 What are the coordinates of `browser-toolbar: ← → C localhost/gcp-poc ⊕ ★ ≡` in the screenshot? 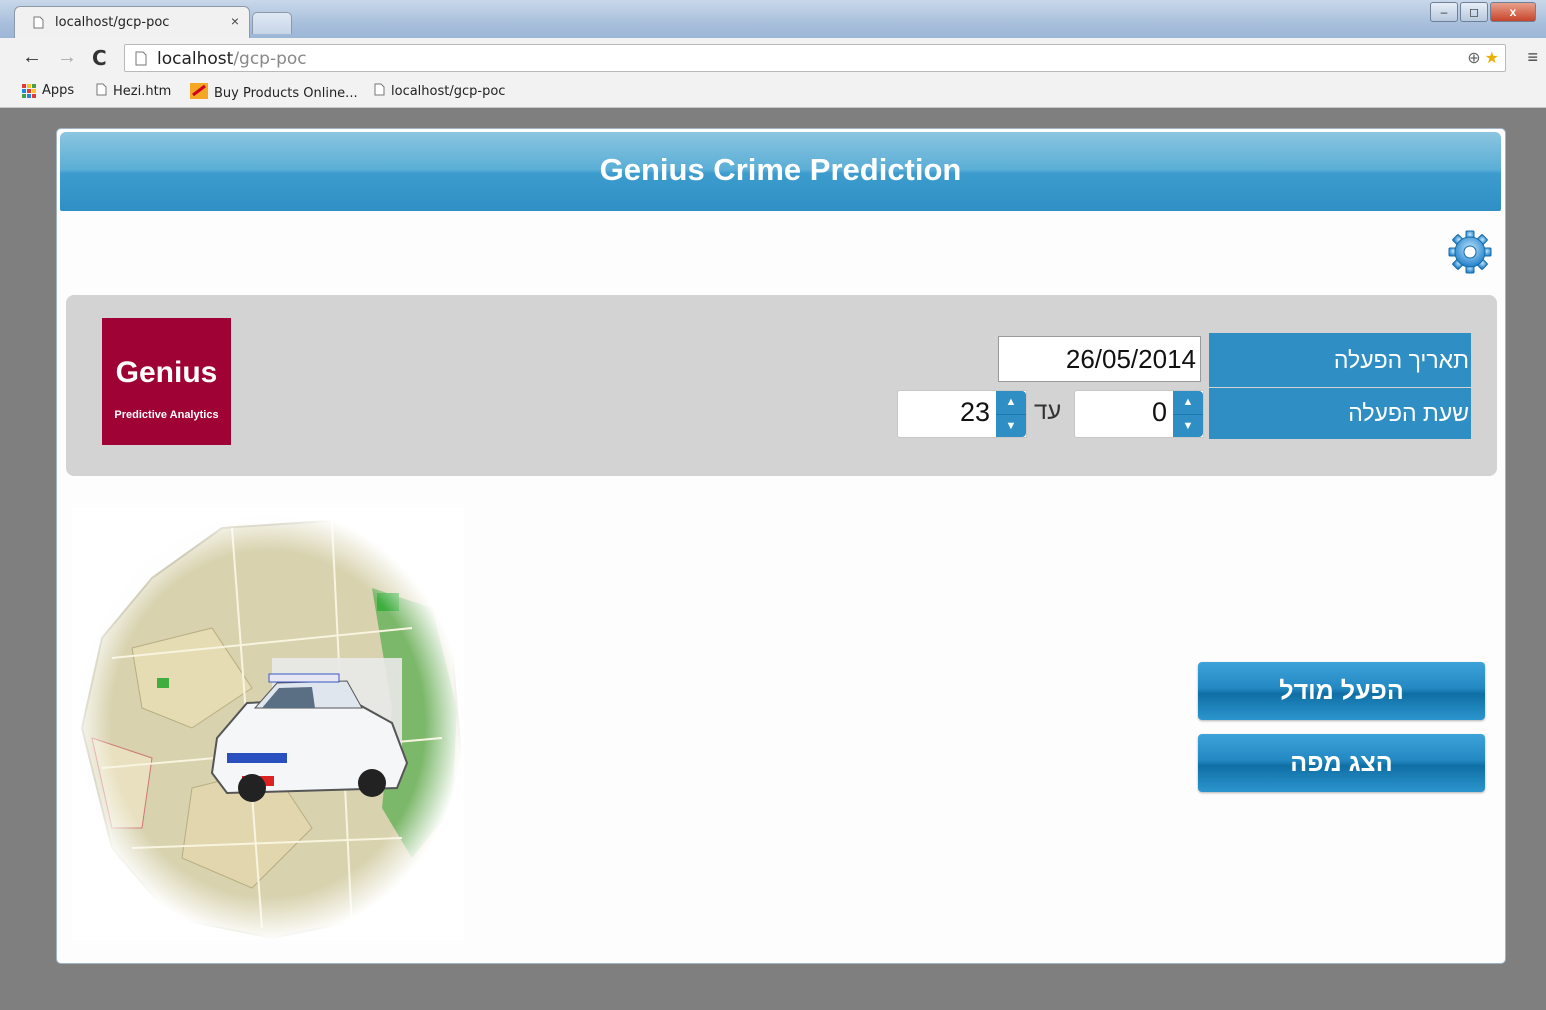 It's located at (773, 58).